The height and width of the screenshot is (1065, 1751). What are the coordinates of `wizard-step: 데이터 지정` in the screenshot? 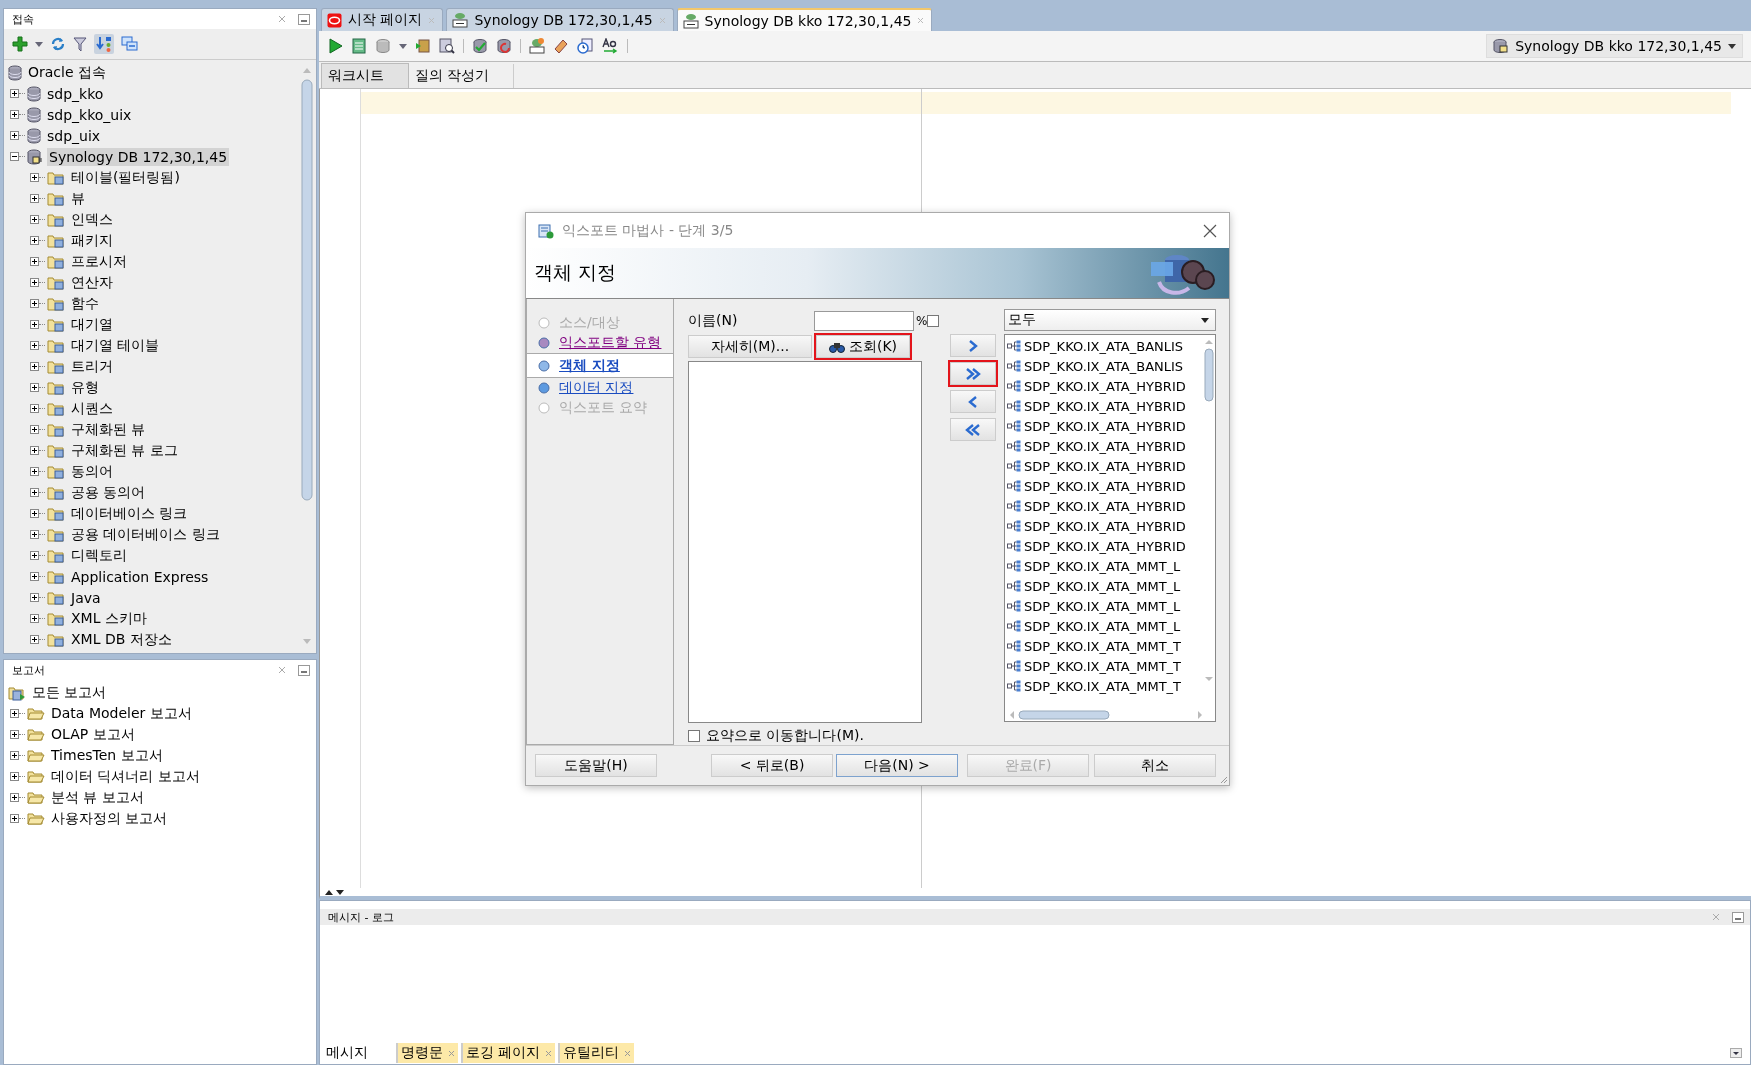 It's located at (596, 388).